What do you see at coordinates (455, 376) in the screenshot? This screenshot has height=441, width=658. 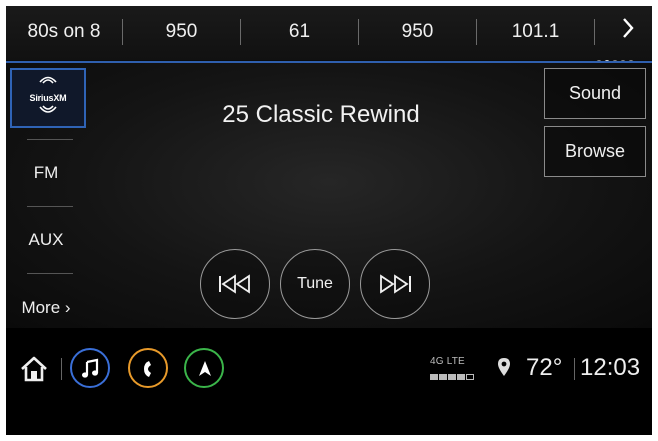 I see `signal-strength-icon` at bounding box center [455, 376].